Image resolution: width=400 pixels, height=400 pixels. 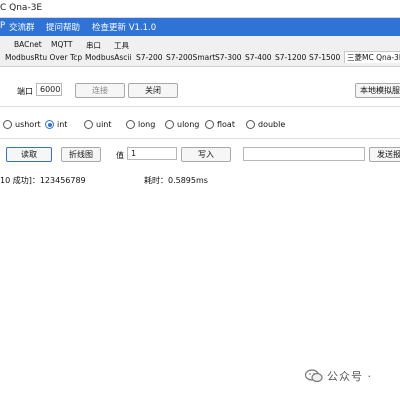 What do you see at coordinates (228, 57) in the screenshot?
I see `tab-s7-300: S7-300` at bounding box center [228, 57].